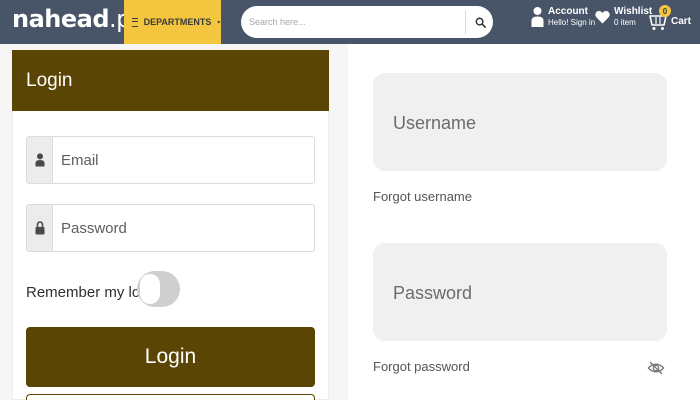 This screenshot has height=400, width=700. I want to click on account-link: Account Hello! Sign in, so click(563, 17).